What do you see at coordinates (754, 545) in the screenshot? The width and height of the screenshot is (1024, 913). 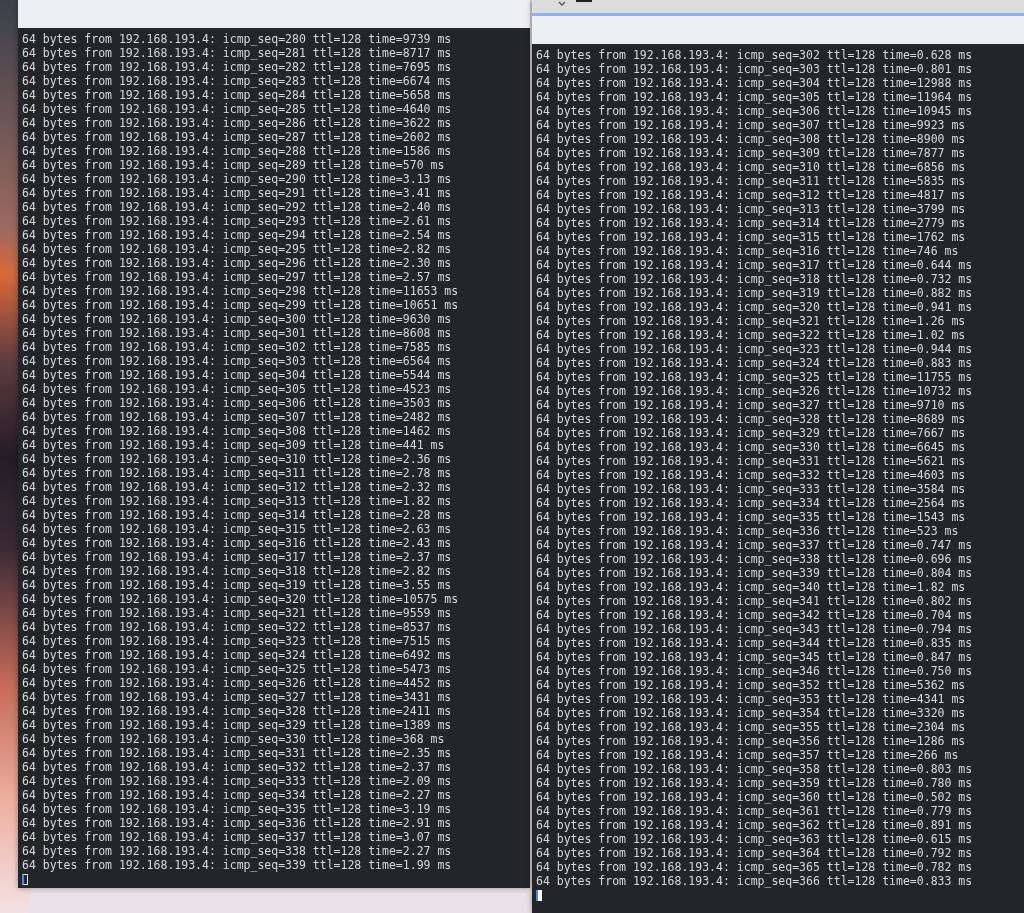 I see `output-line: 64 bytes from 192.168.193.4: icmp_seq=337 ttl=128 time=0.747 ms` at bounding box center [754, 545].